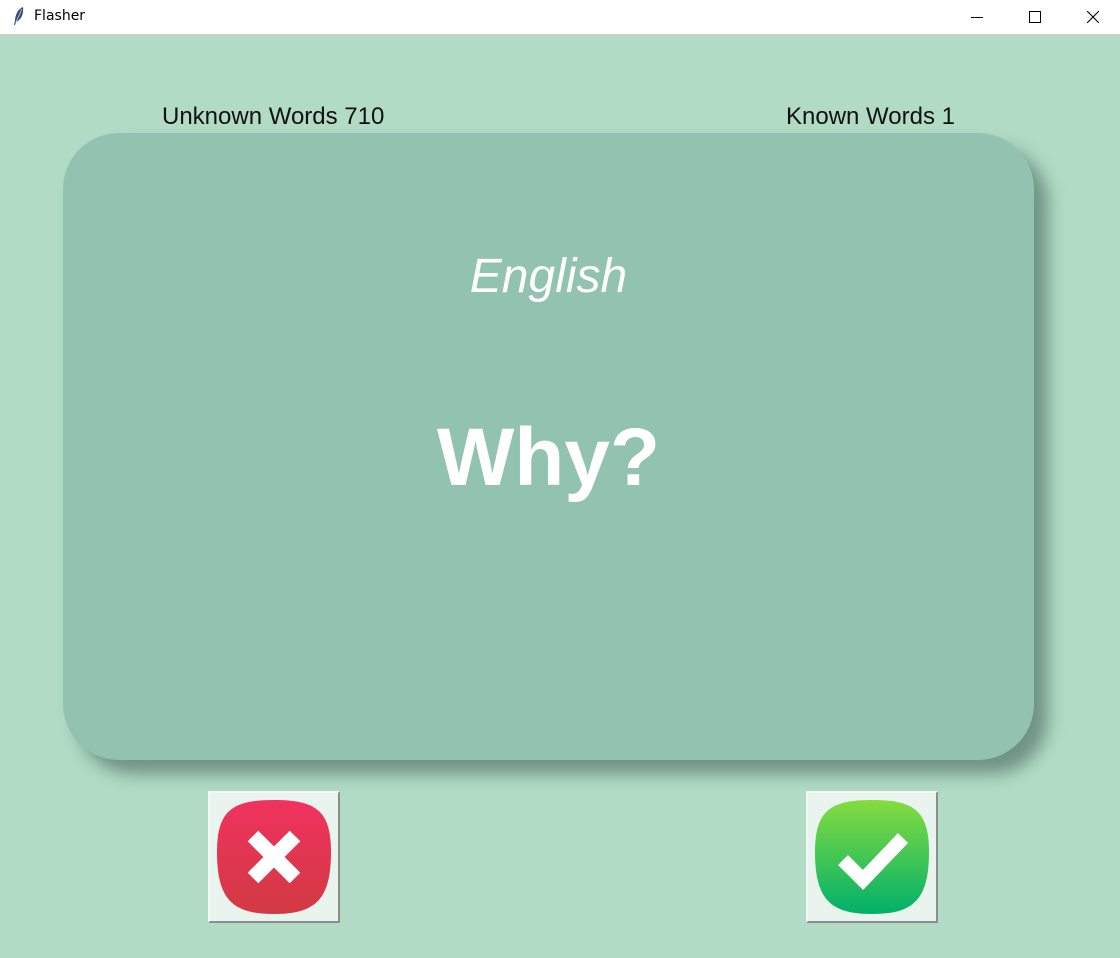  What do you see at coordinates (870, 116) in the screenshot?
I see `known-words-counter: Known Words 1` at bounding box center [870, 116].